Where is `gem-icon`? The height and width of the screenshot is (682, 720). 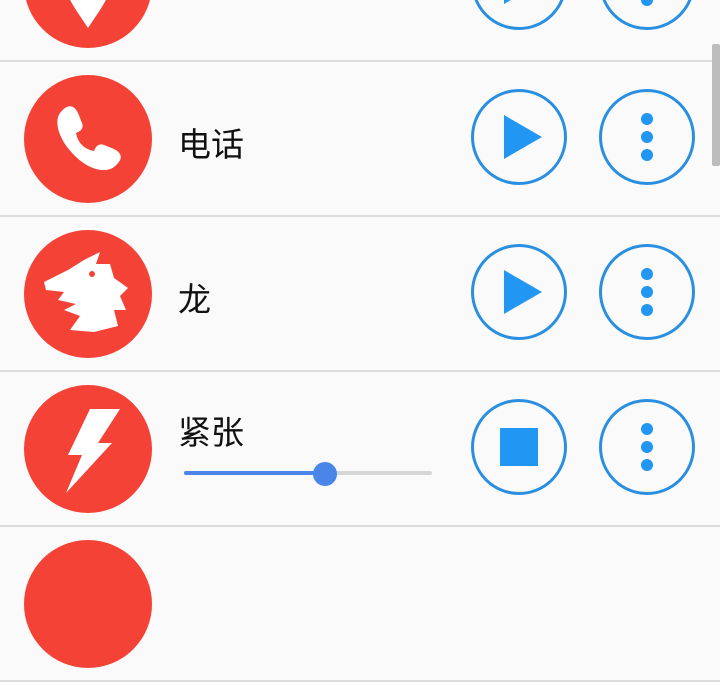
gem-icon is located at coordinates (88, 24).